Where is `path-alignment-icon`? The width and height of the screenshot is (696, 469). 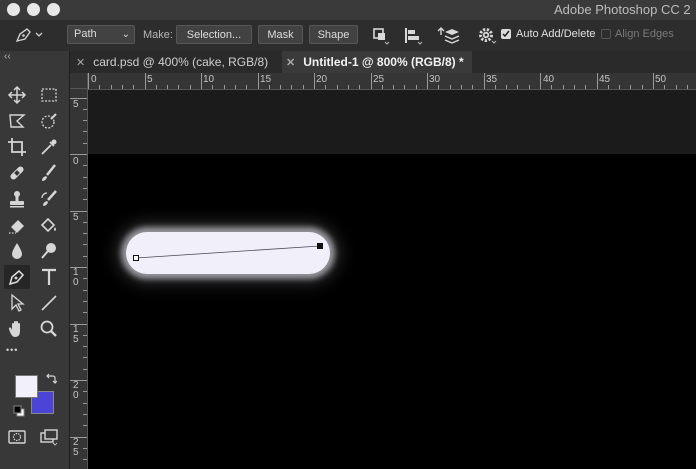 path-alignment-icon is located at coordinates (413, 37).